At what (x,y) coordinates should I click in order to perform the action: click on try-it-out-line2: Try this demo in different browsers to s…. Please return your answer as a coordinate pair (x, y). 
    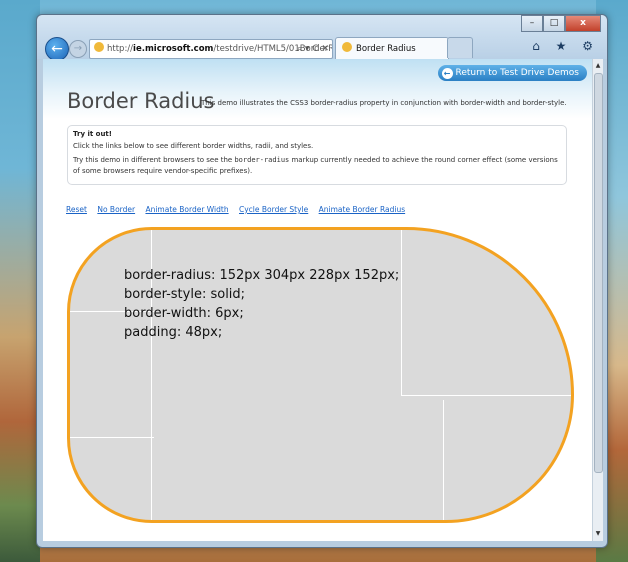
    Looking at the image, I should click on (315, 165).